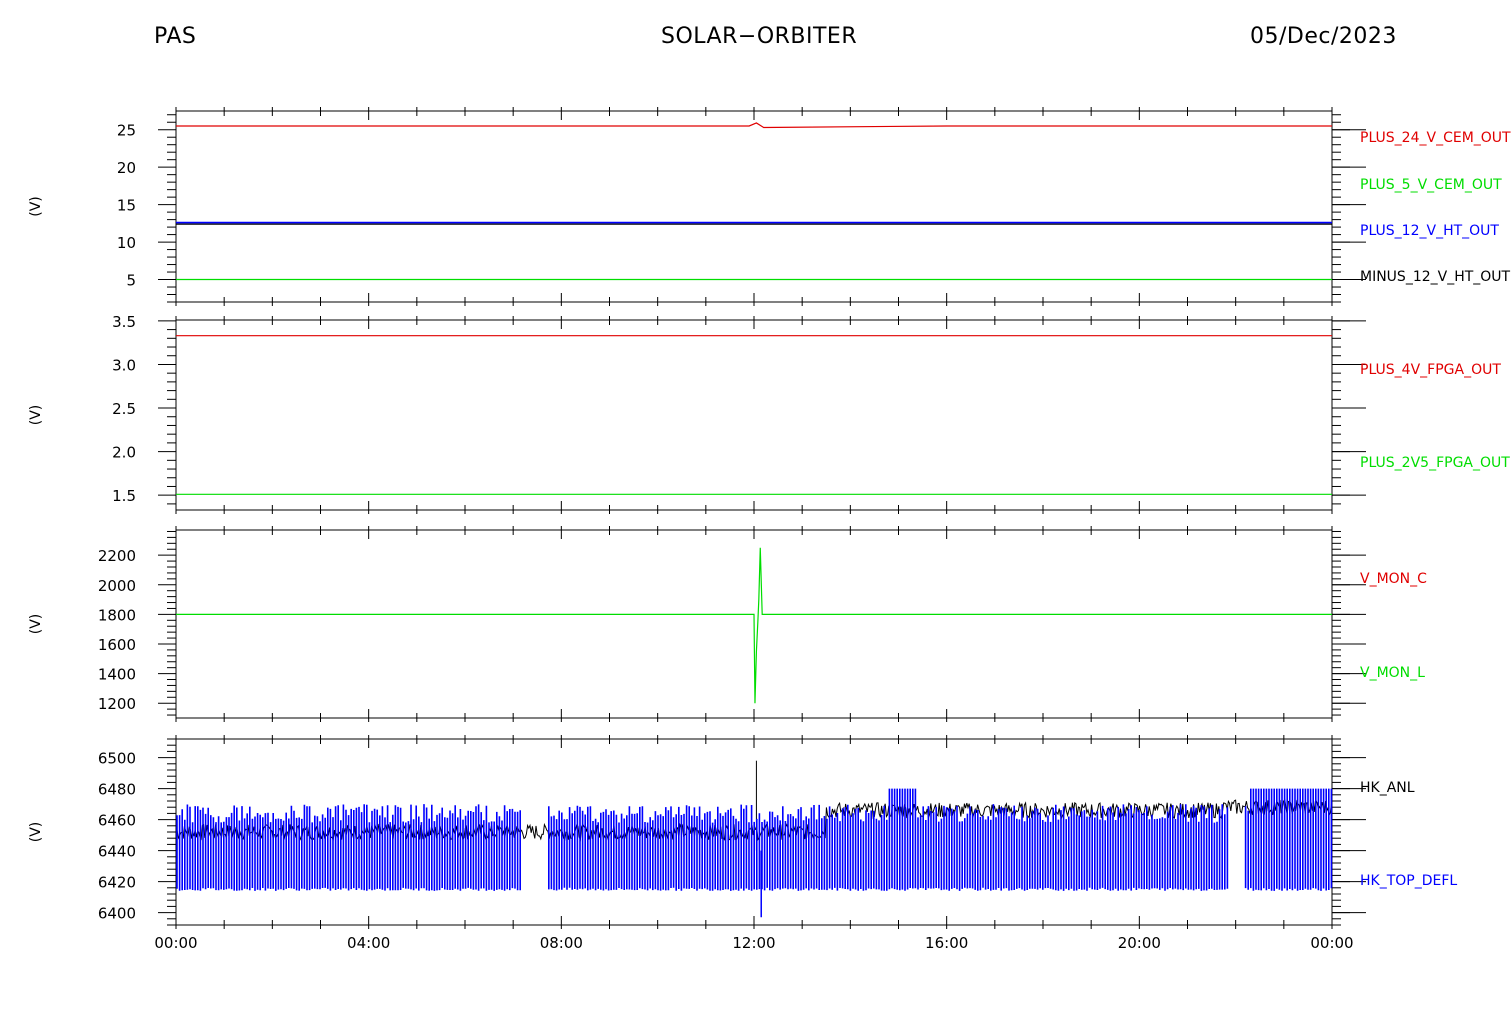 This screenshot has height=1020, width=1512. Describe the element at coordinates (117, 556) in the screenshot. I see `y-tick-label: 2200` at that location.